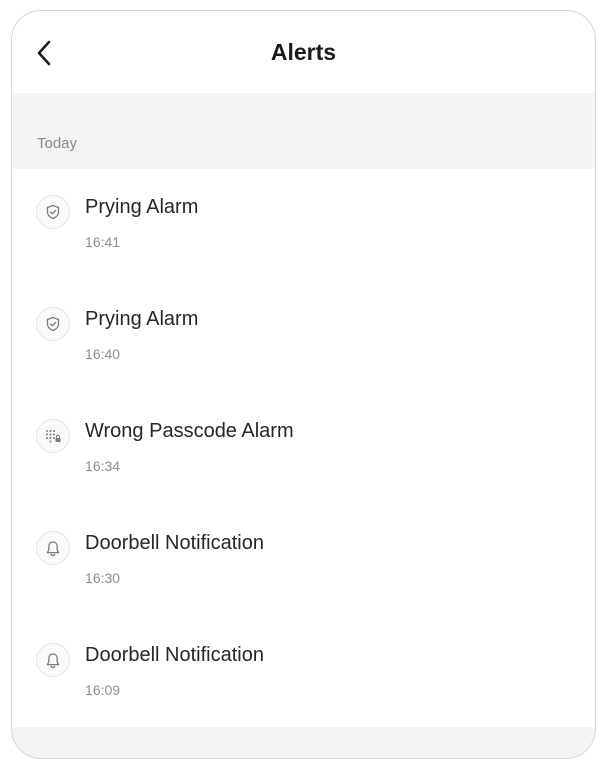 The width and height of the screenshot is (598, 761). What do you see at coordinates (189, 431) in the screenshot?
I see `alert-title: Wrong Passcode Alarm` at bounding box center [189, 431].